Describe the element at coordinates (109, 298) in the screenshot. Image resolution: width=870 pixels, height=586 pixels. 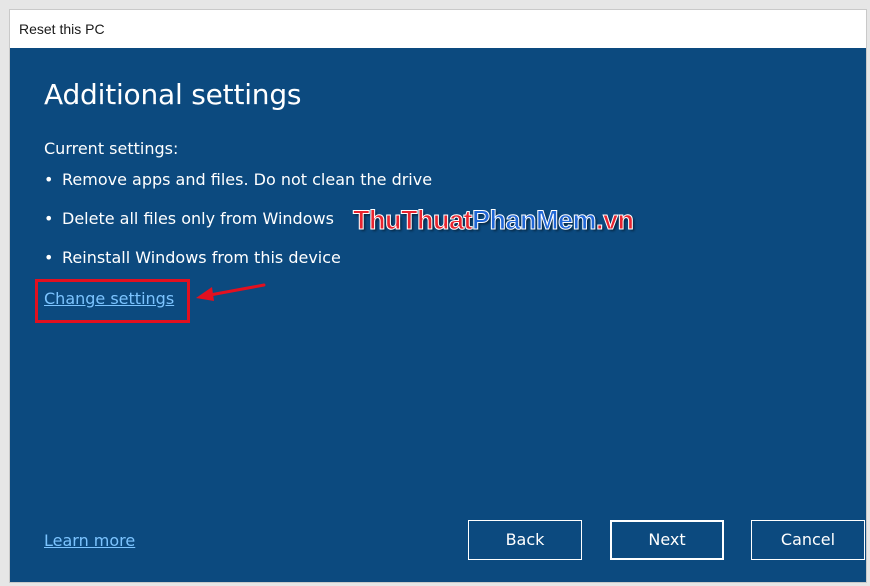
I see `change-settings-link: Change settings` at that location.